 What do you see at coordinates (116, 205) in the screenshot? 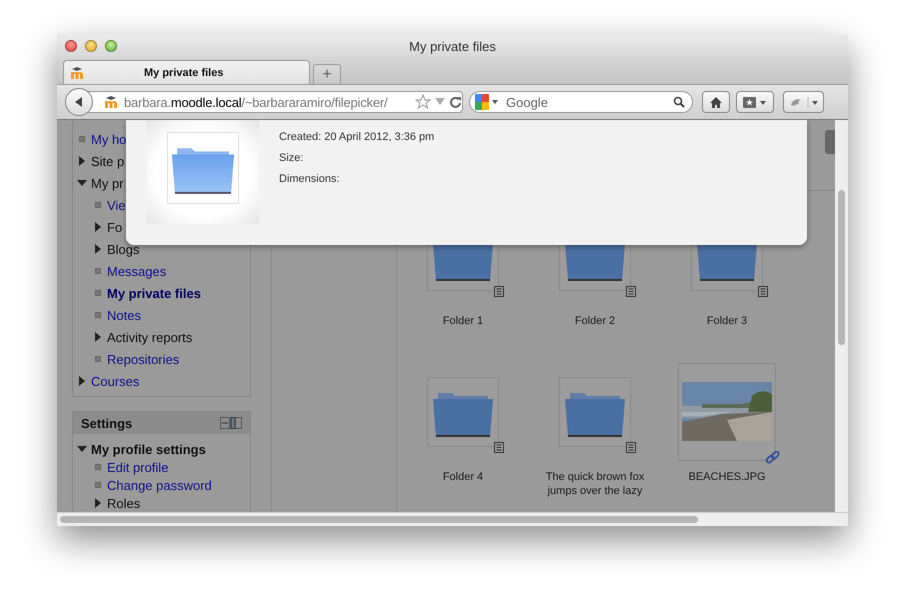
I see `nav-link: Vie` at bounding box center [116, 205].